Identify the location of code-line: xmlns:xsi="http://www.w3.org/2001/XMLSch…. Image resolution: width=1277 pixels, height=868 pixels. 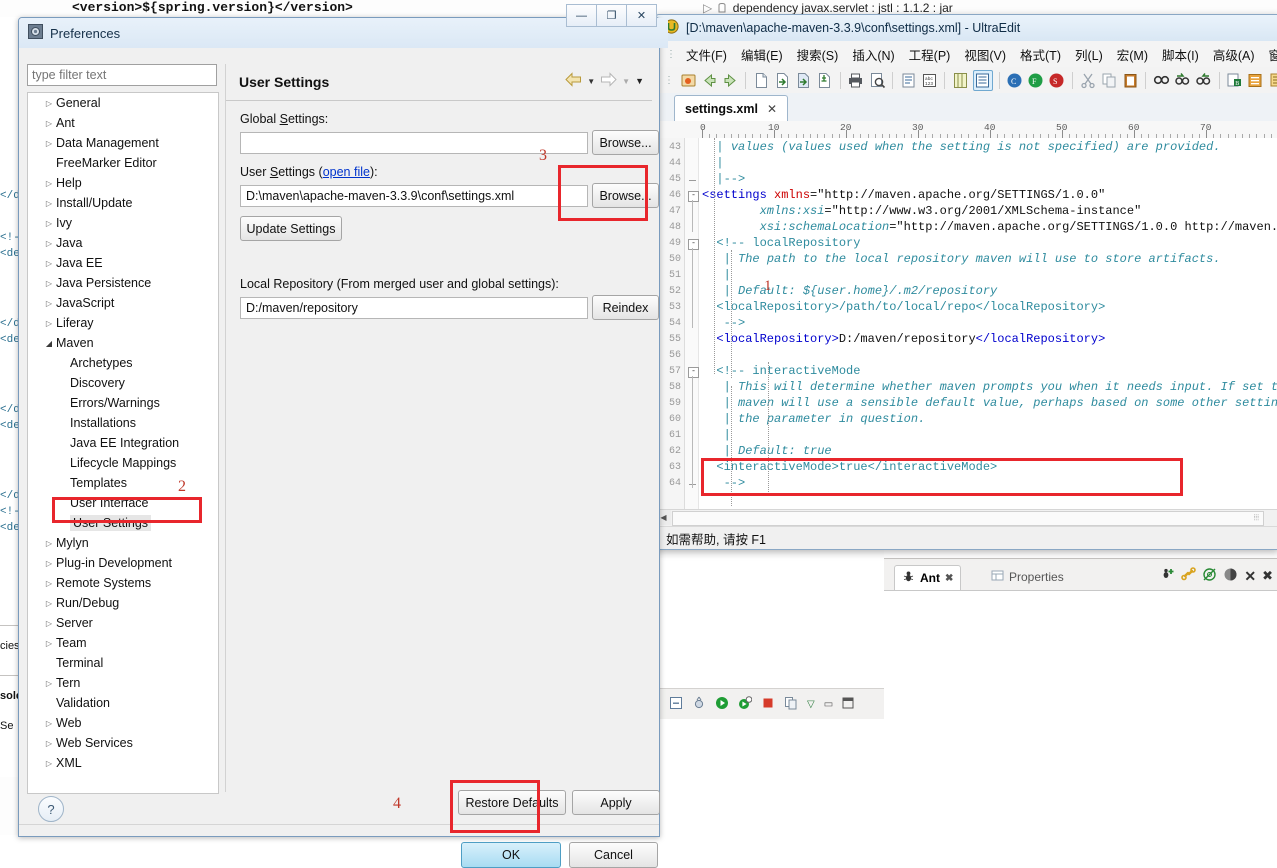
(921, 211).